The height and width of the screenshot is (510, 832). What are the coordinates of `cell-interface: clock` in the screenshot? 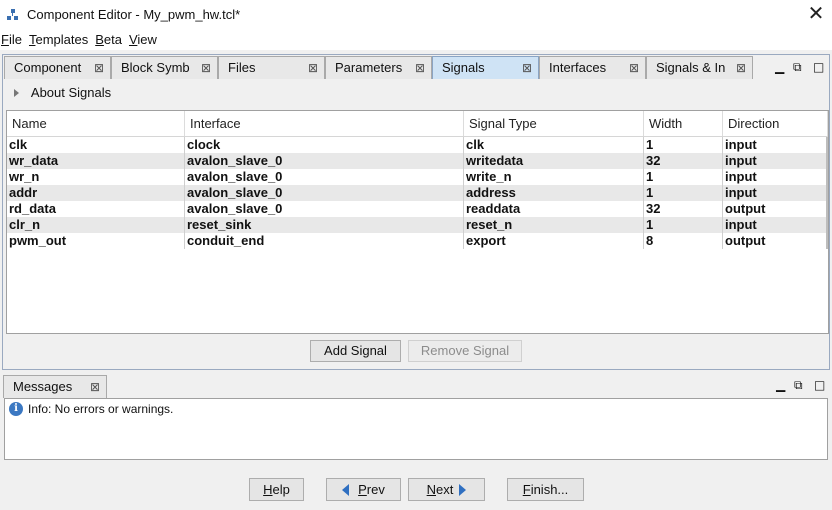 It's located at (324, 145).